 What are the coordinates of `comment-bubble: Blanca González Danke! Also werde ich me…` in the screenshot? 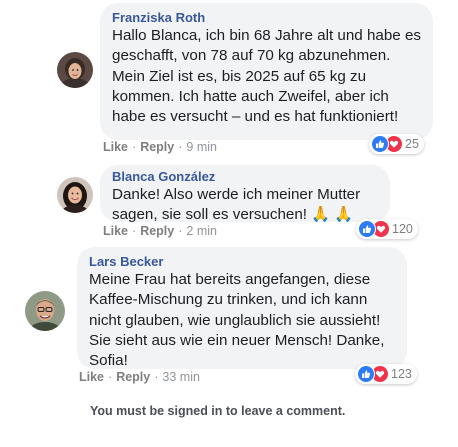 It's located at (245, 194).